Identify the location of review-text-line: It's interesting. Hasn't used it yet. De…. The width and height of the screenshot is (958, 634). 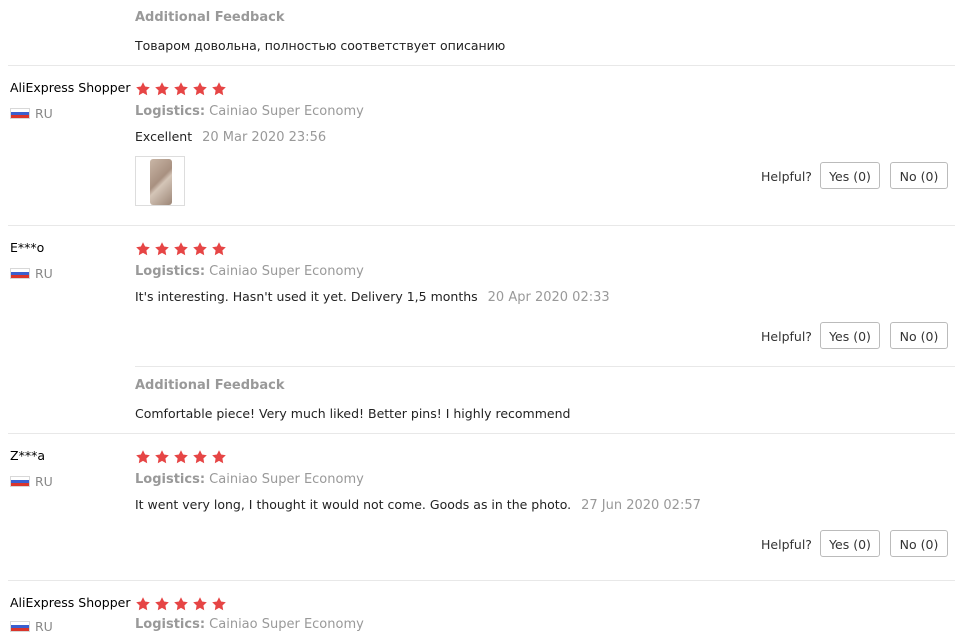
(372, 297).